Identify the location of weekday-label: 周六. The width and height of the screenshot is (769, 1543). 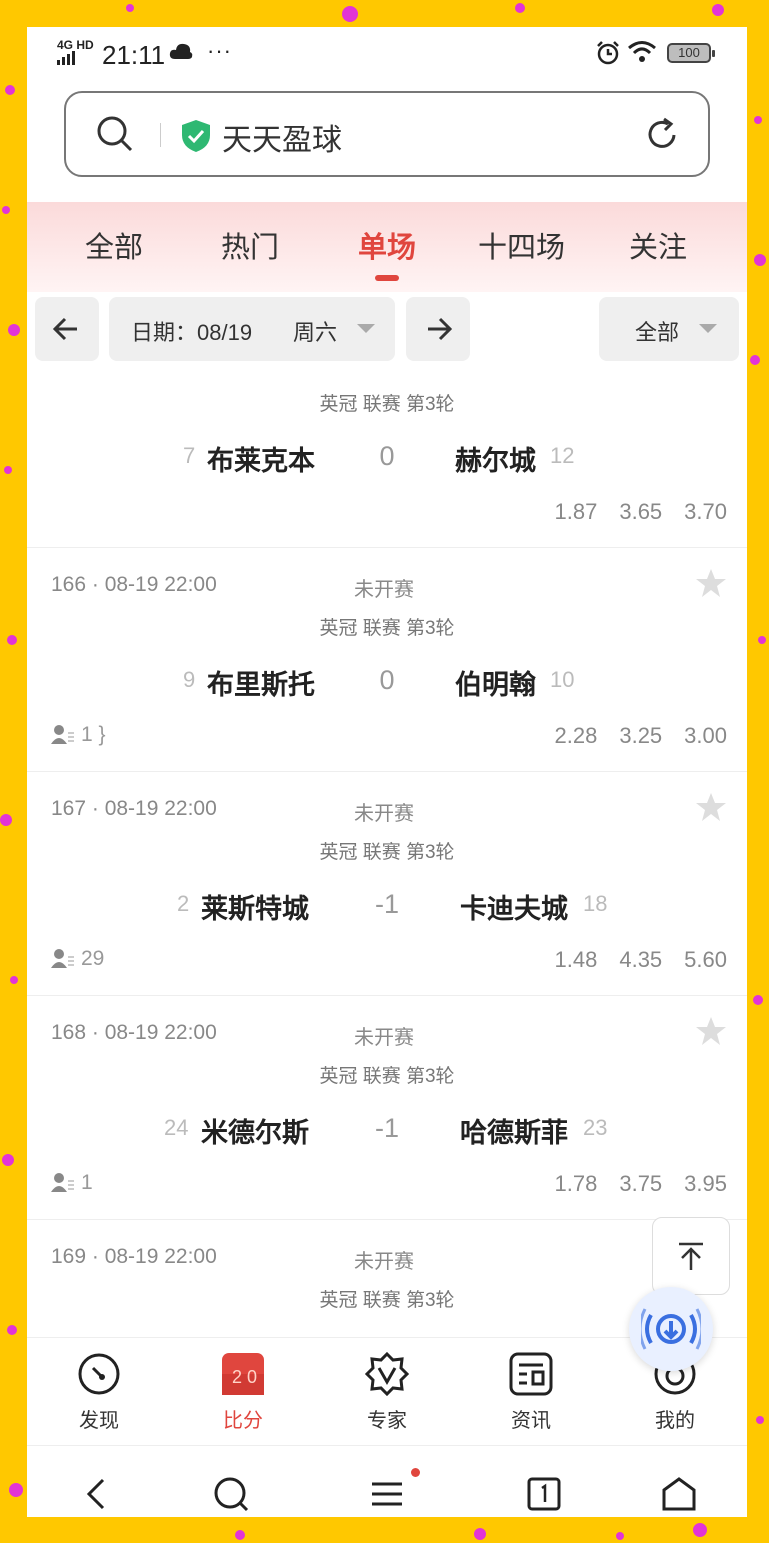
(315, 332).